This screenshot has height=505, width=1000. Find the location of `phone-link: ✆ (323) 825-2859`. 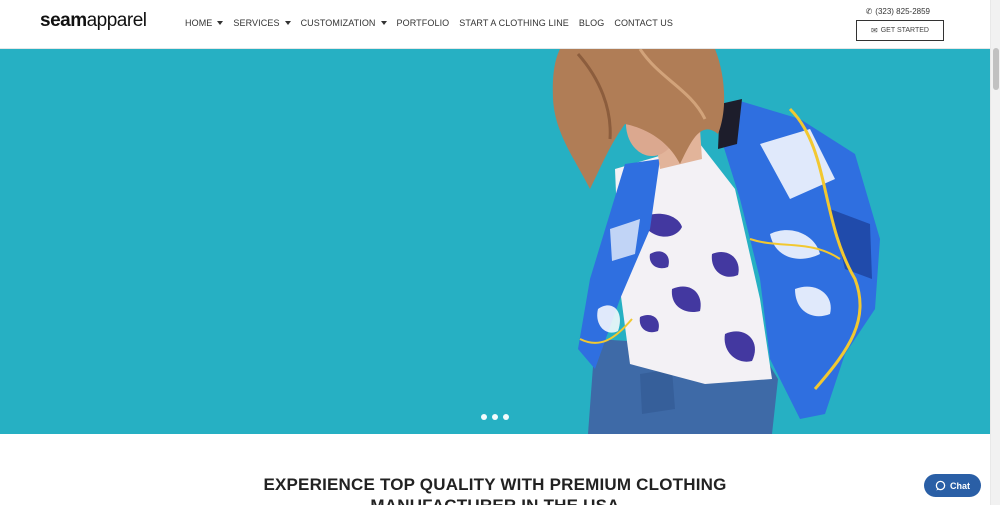

phone-link: ✆ (323) 825-2859 is located at coordinates (898, 11).